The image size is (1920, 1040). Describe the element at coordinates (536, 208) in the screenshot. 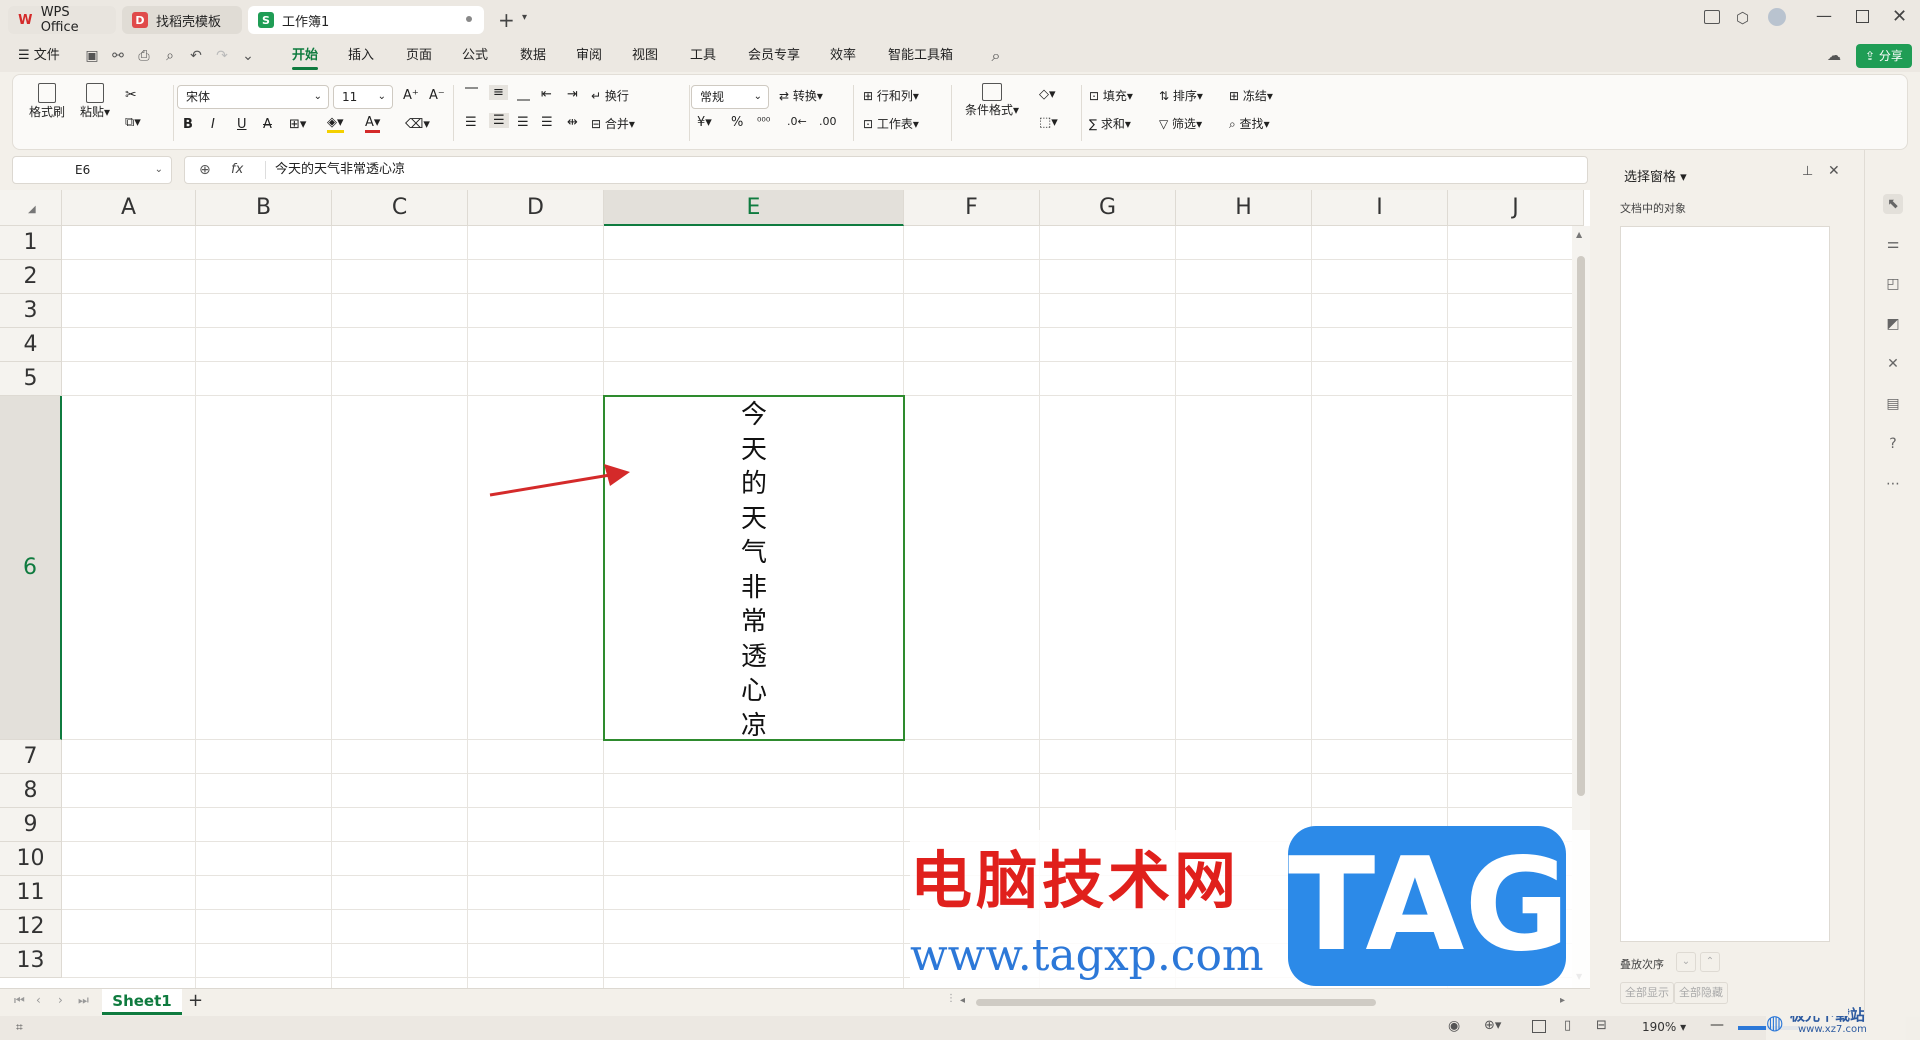

I see `column-header-d: D` at that location.